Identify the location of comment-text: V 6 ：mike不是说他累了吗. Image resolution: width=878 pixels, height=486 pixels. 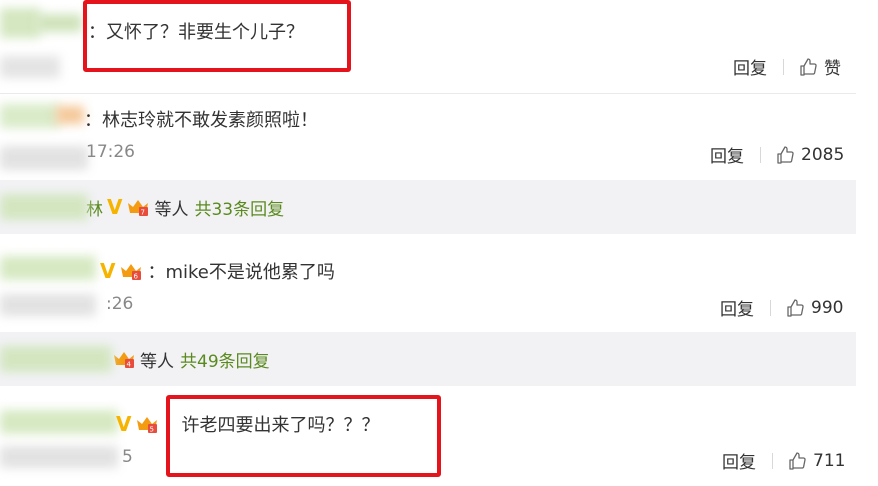
(217, 271).